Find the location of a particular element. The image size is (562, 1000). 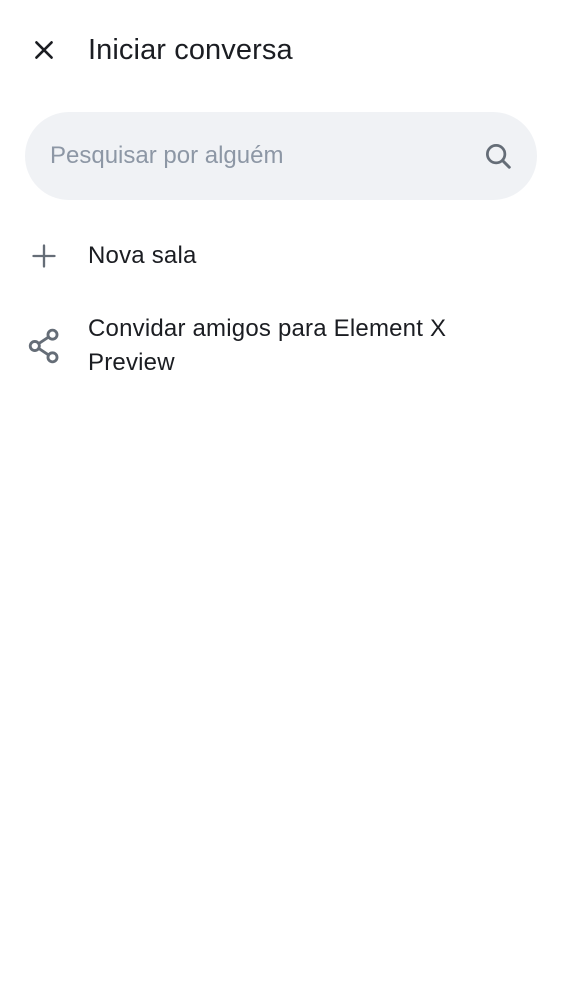

invite-friends-item: Convidar amigos para Element X Preview is located at coordinates (281, 346).